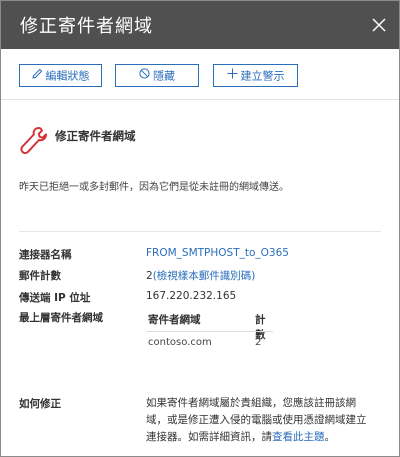  Describe the element at coordinates (330, 437) in the screenshot. I see `fix-suffix: 。` at that location.